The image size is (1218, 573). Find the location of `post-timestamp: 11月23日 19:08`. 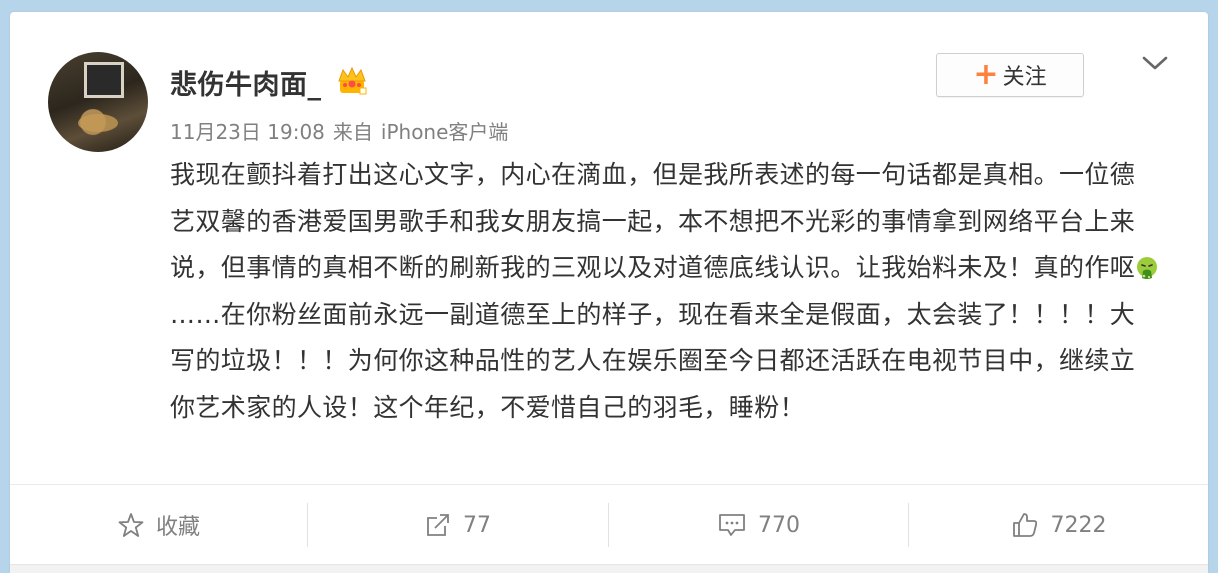

post-timestamp: 11月23日 19:08 is located at coordinates (247, 130).